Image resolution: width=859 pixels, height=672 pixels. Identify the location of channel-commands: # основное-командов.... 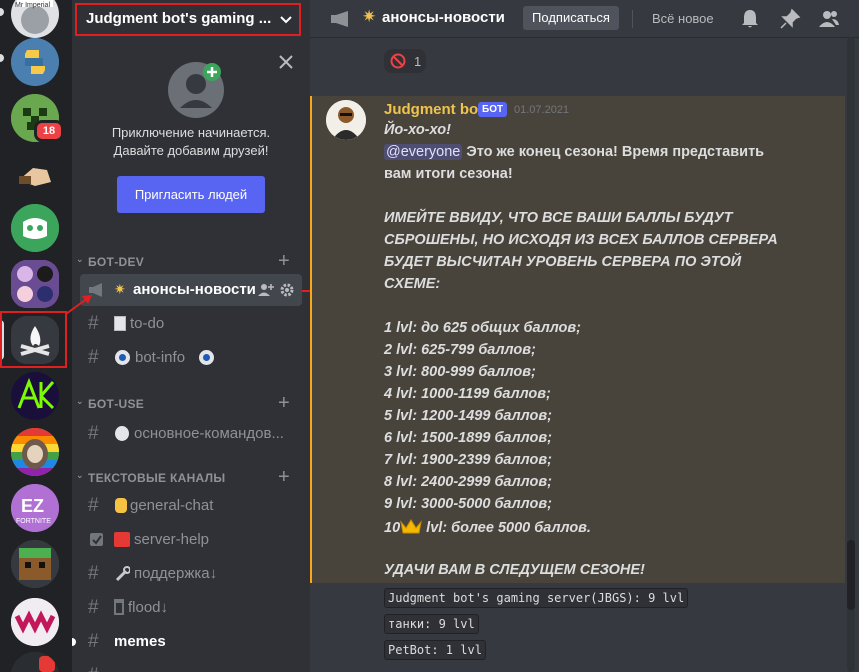
(191, 434).